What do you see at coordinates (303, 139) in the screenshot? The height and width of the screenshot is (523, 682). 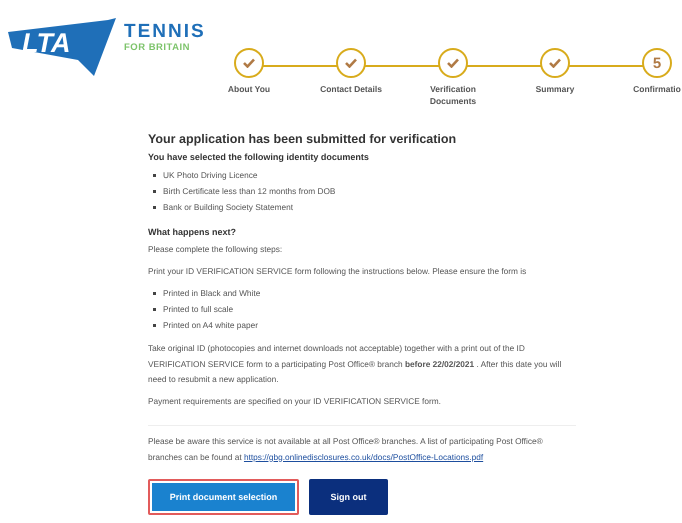 I see `page-heading: Your application has been submitted for verification` at bounding box center [303, 139].